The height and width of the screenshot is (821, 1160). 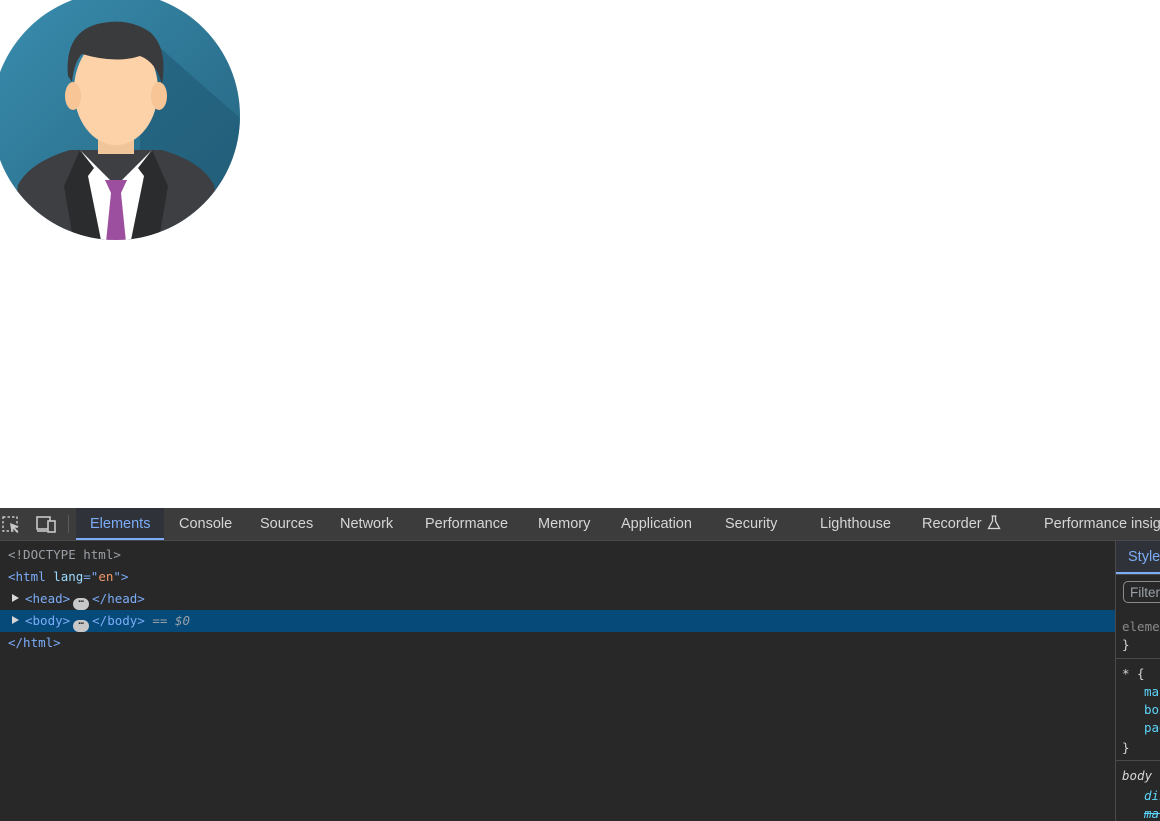 What do you see at coordinates (557, 643) in the screenshot?
I see `dom-html-close-row: </html>` at bounding box center [557, 643].